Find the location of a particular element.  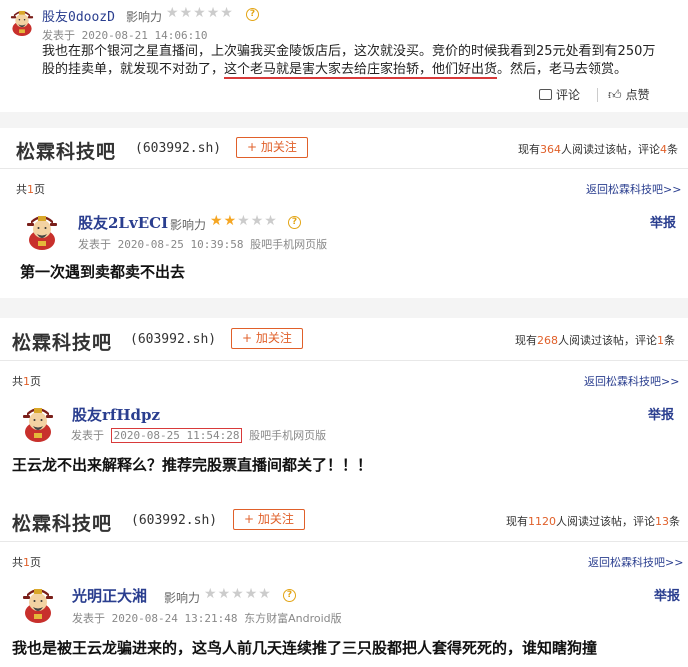

username-link: 光明正大湘 is located at coordinates (109, 595).